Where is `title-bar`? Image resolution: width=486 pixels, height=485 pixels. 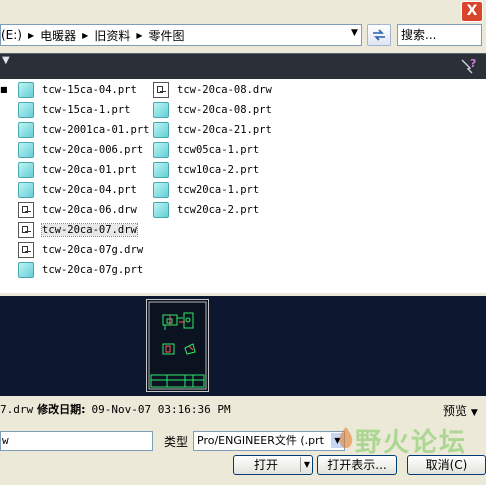 title-bar is located at coordinates (243, 11).